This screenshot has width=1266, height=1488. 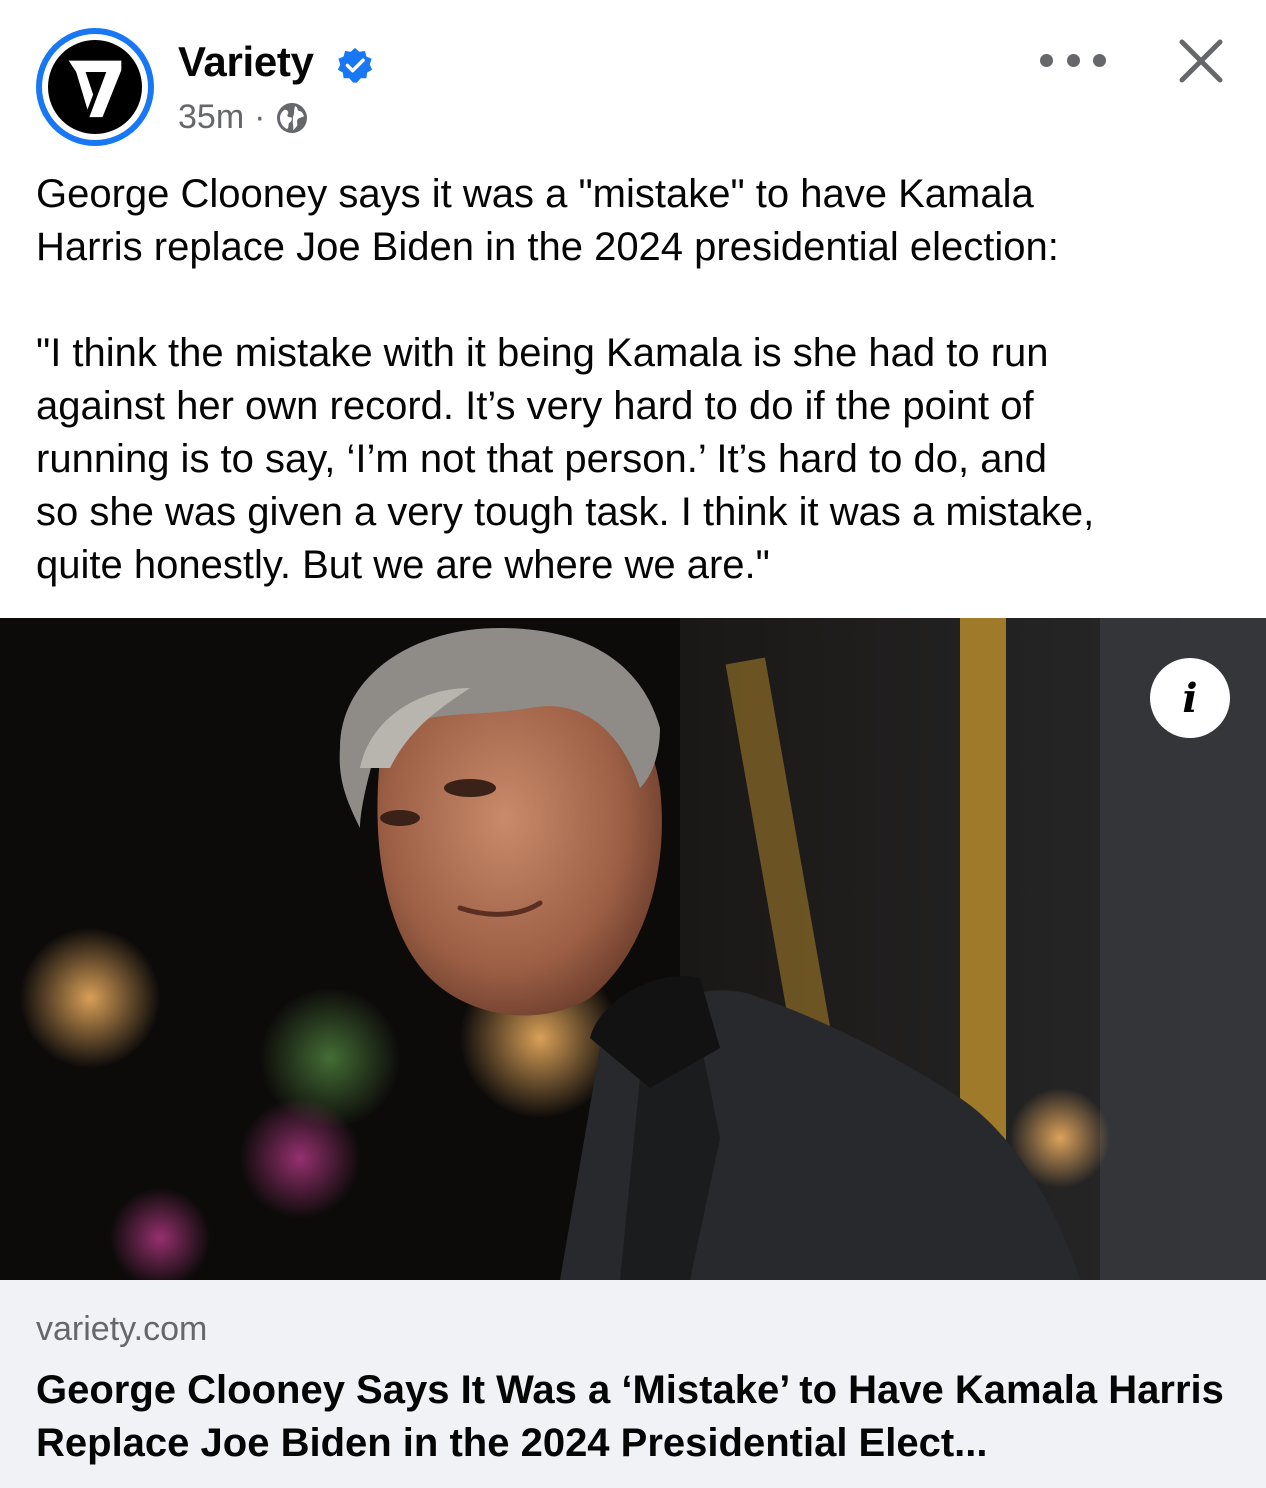 I want to click on more-options-icon, so click(x=1073, y=60).